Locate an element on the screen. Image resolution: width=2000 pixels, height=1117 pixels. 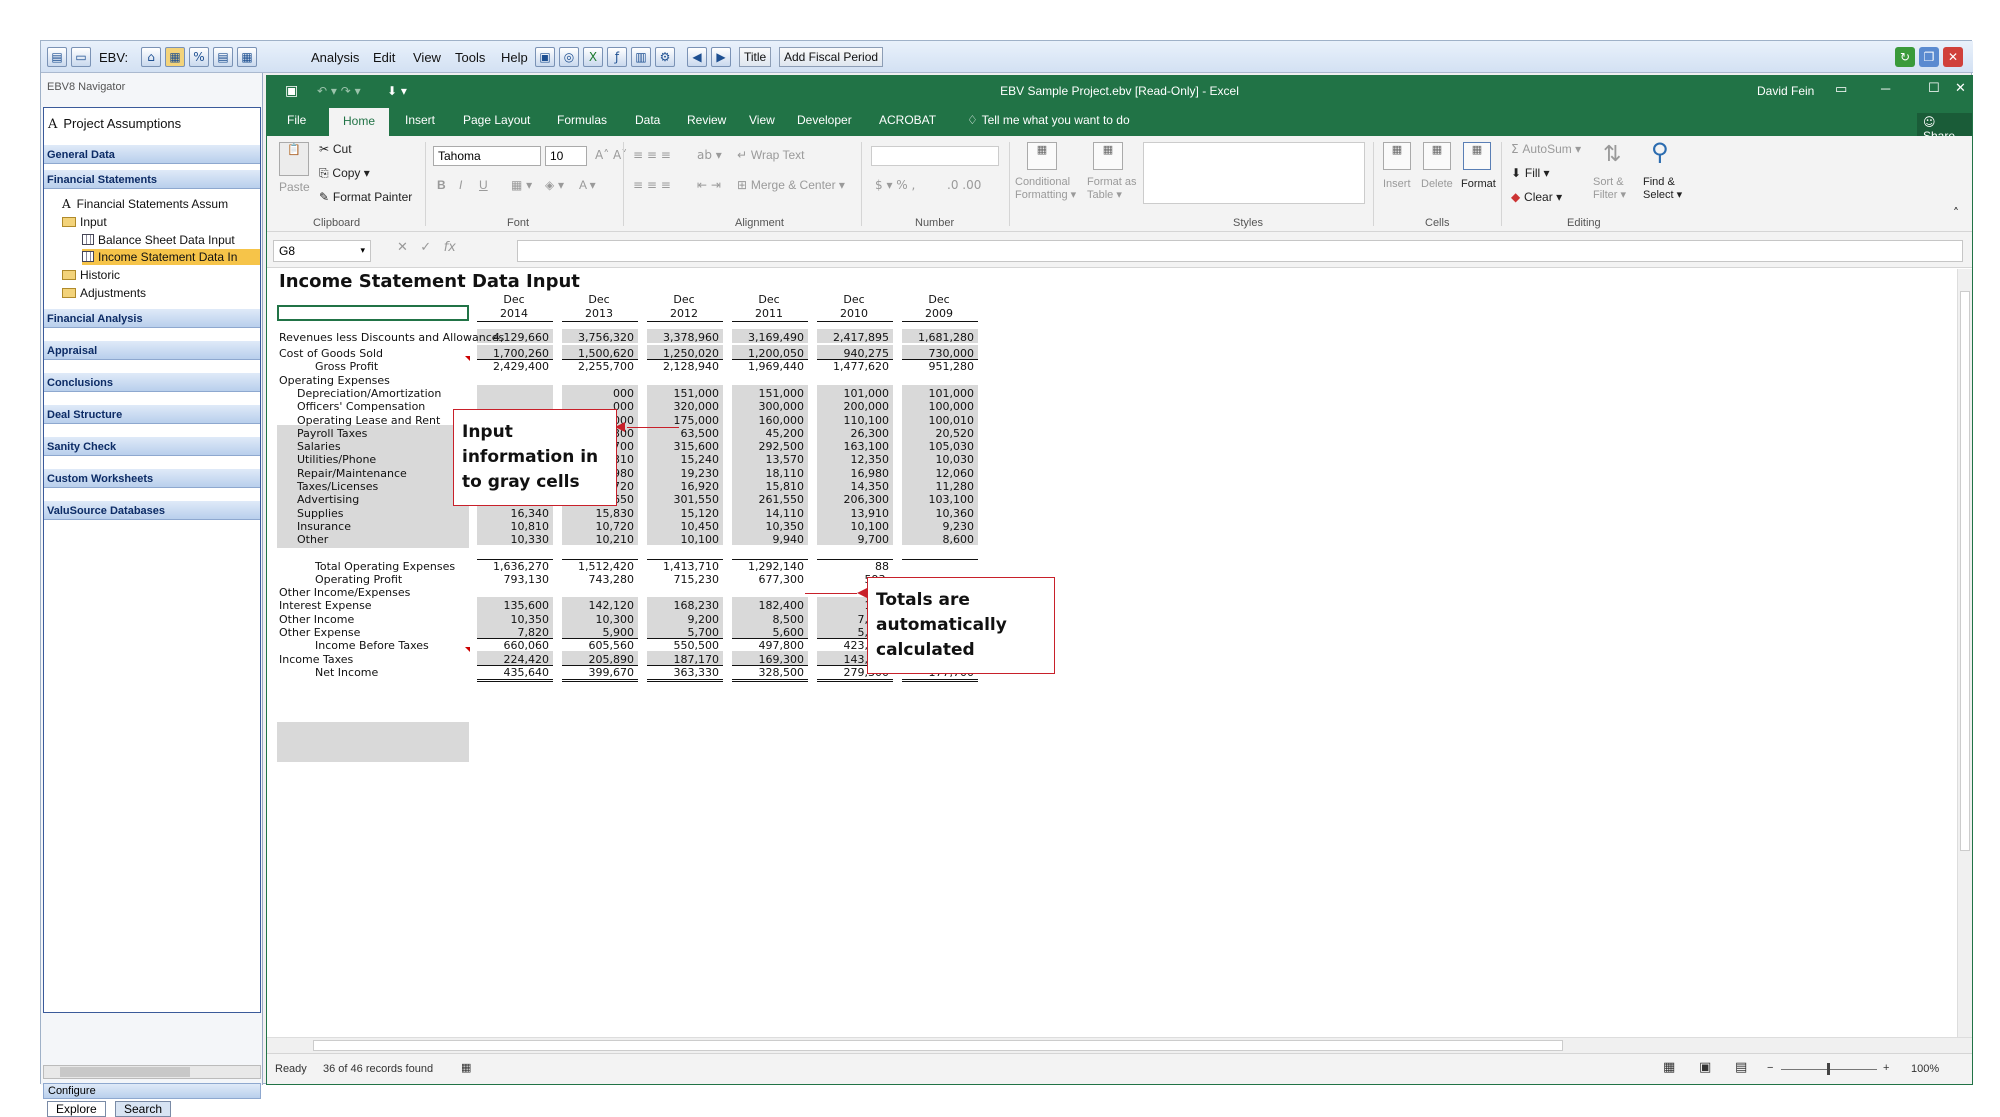
cut-button: ✂ Cut is located at coordinates (335, 149).